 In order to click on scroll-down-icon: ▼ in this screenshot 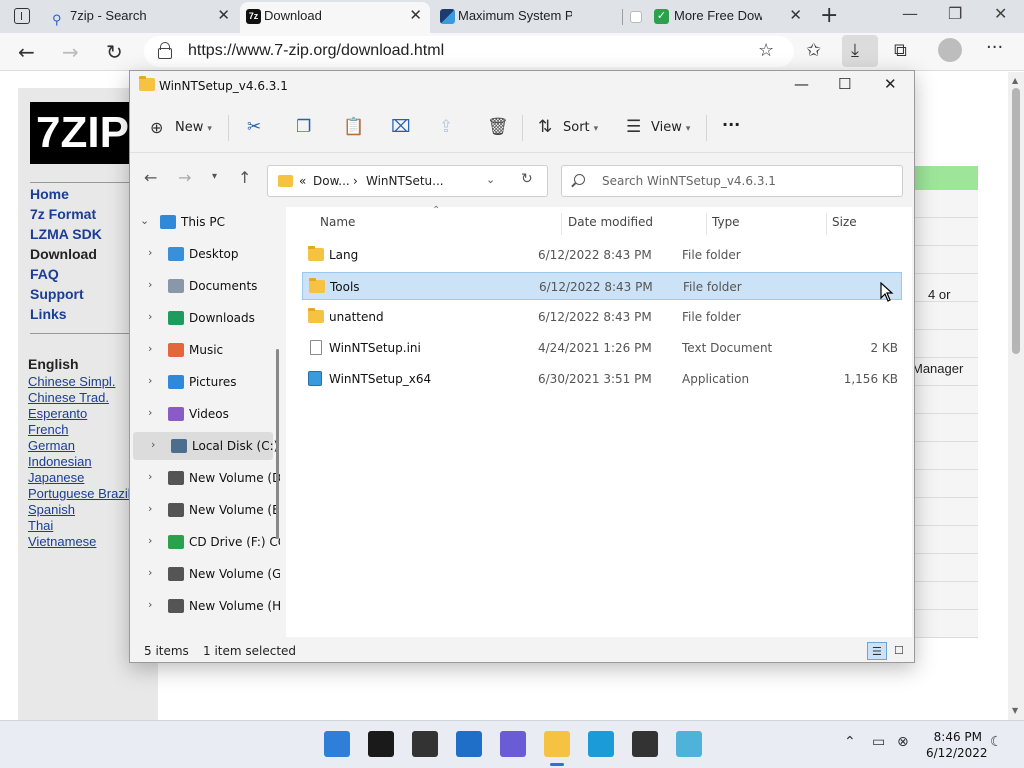, I will do `click(1015, 710)`.